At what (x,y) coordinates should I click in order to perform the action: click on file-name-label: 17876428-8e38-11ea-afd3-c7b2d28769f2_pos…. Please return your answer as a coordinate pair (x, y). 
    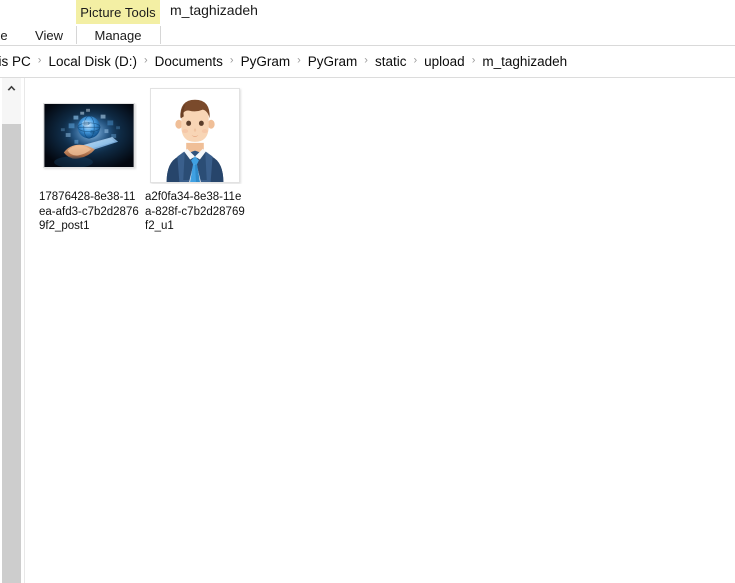
    Looking at the image, I should click on (89, 212).